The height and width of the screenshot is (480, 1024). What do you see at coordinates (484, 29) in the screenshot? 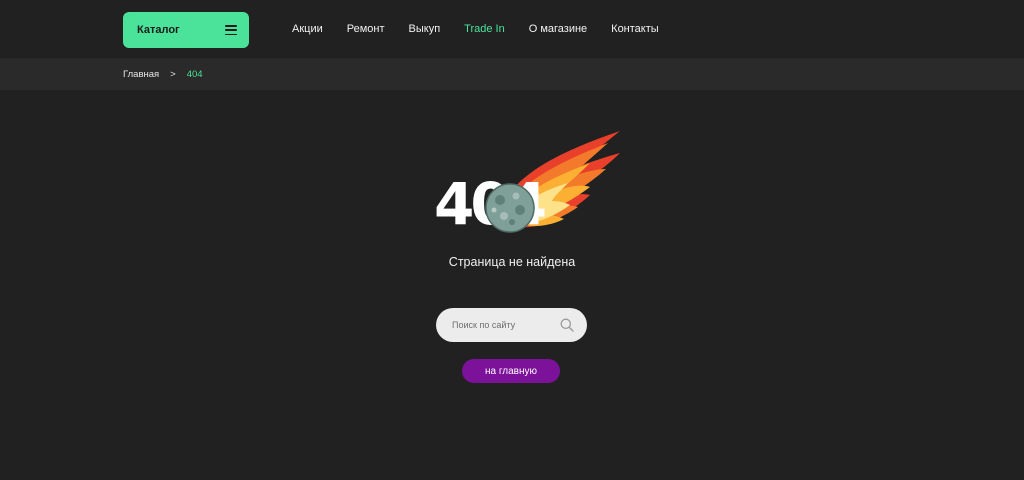
I see `nav-trade-in: Trade In` at bounding box center [484, 29].